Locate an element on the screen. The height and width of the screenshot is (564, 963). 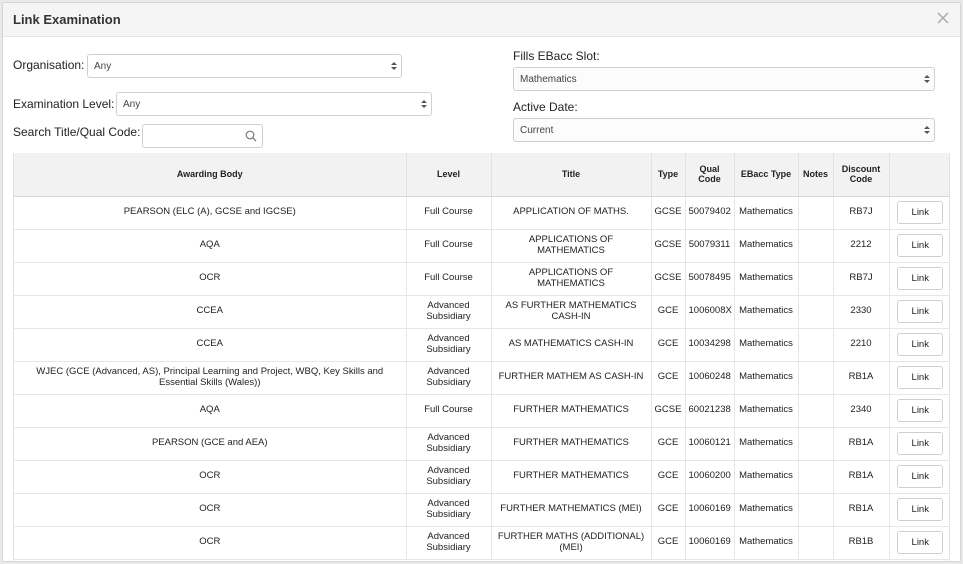
cell-discount-code: RB1B is located at coordinates (861, 543).